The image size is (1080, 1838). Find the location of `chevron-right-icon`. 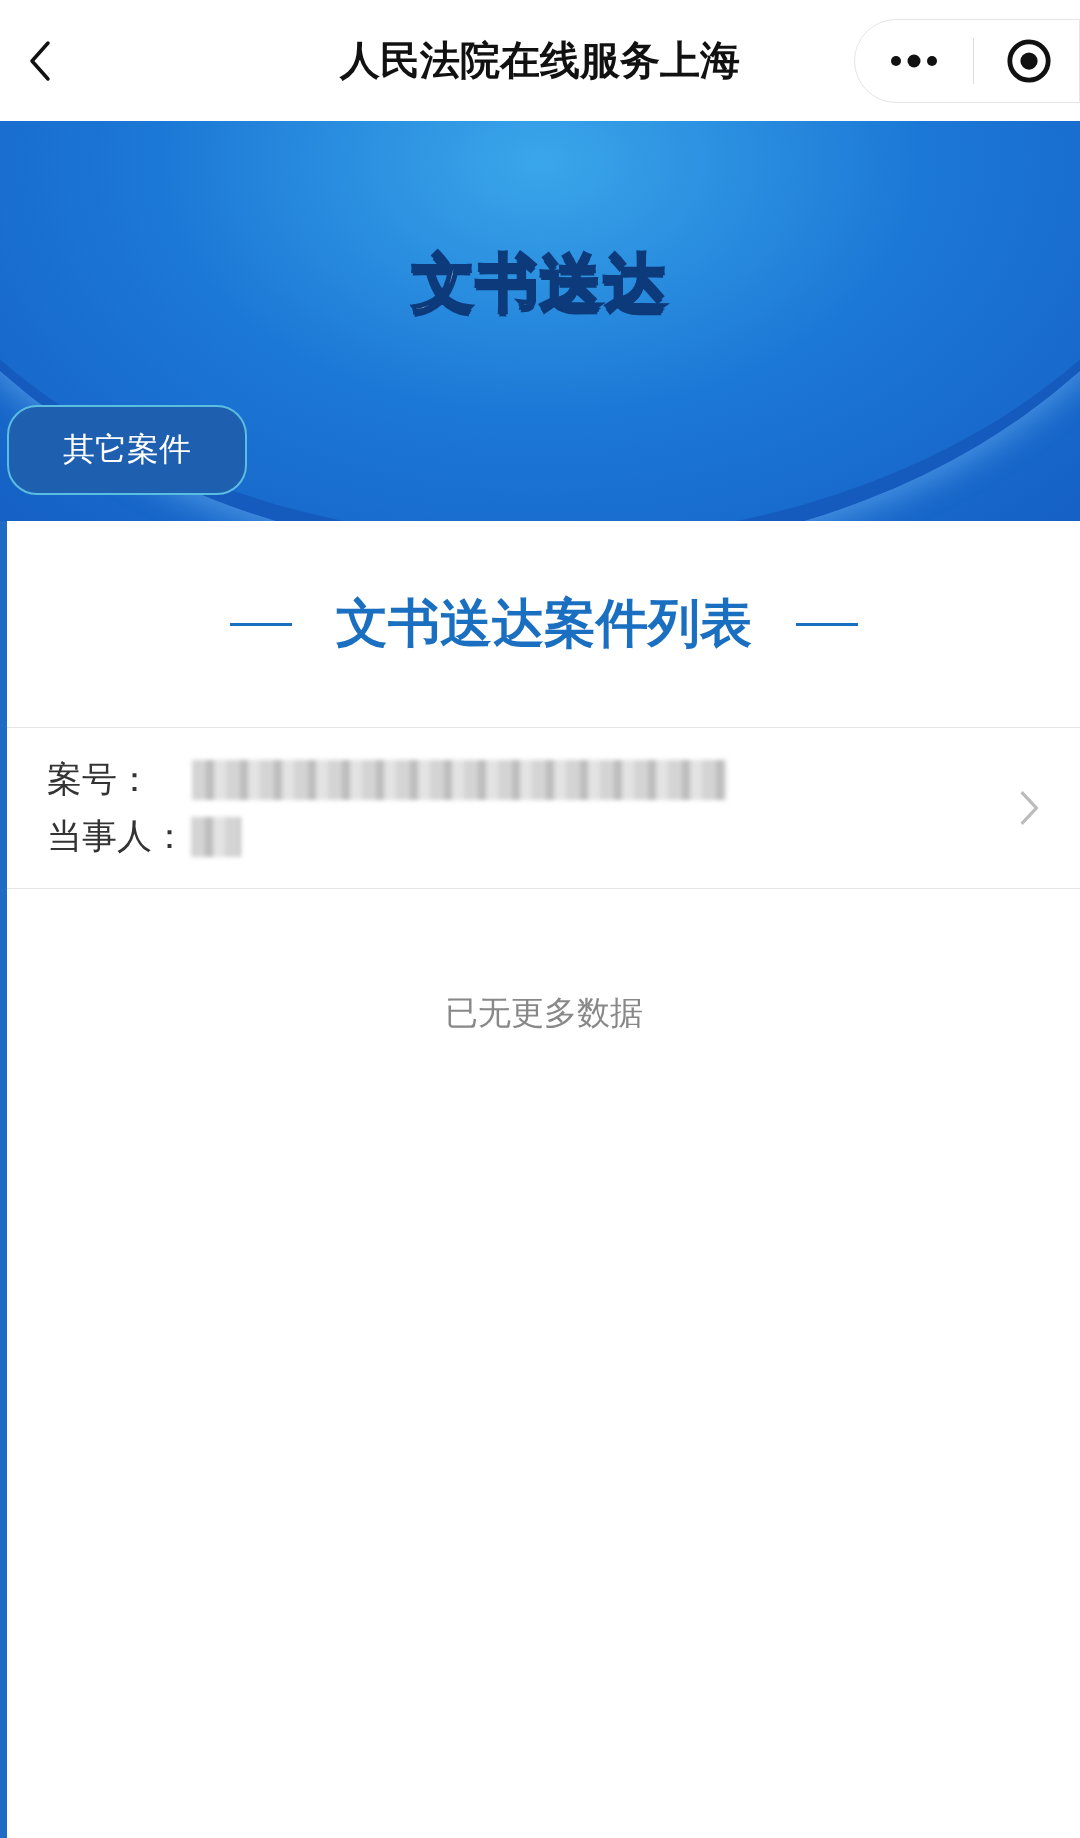

chevron-right-icon is located at coordinates (1029, 808).